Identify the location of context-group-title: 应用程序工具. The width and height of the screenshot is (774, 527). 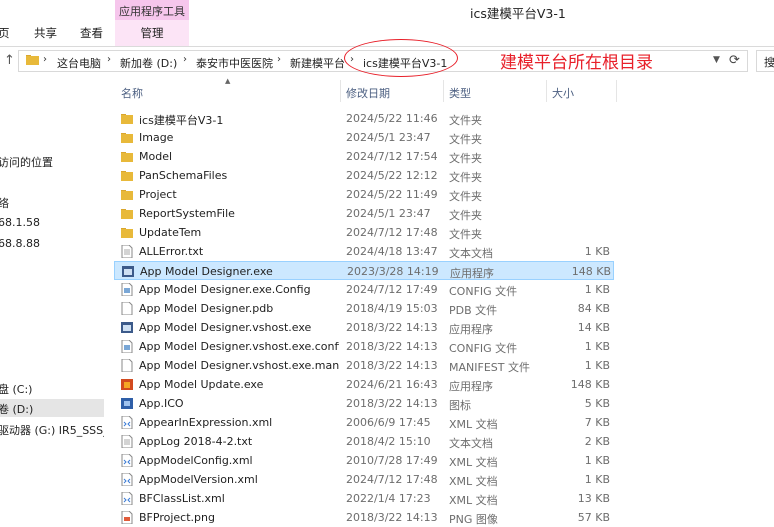
(152, 11).